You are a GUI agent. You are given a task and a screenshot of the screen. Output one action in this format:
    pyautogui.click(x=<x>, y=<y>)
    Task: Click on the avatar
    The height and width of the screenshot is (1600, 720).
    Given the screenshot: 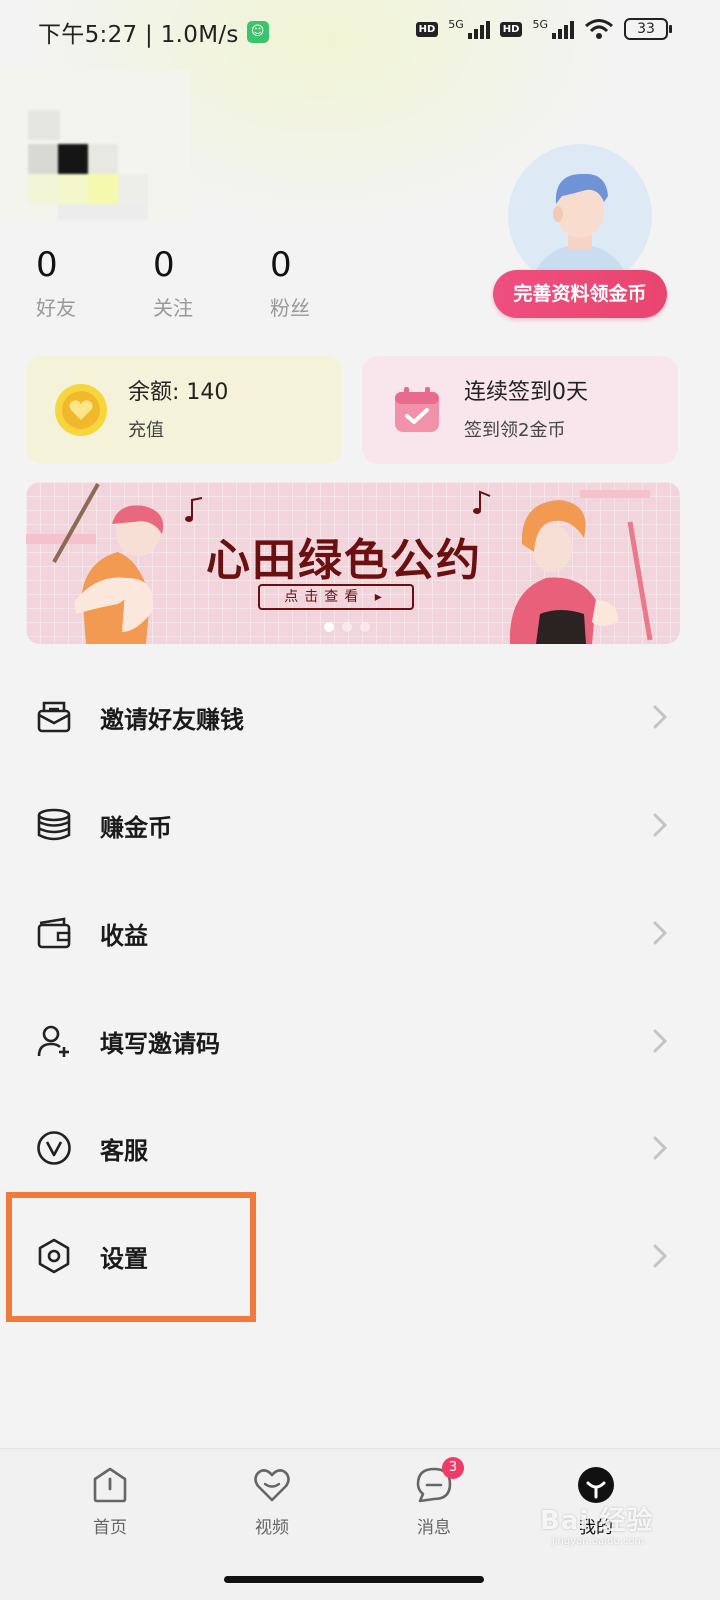 What is the action you would take?
    pyautogui.click(x=580, y=216)
    